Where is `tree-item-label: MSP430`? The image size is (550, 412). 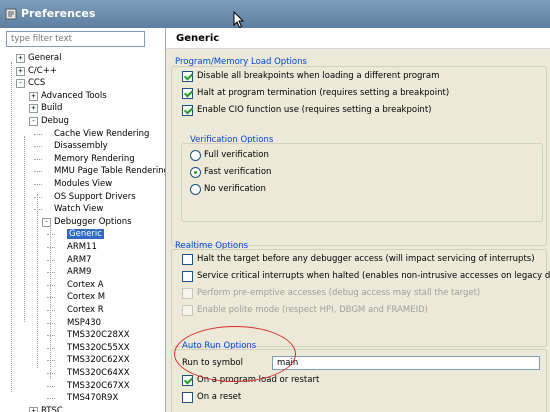
tree-item-label: MSP430 is located at coordinates (84, 322).